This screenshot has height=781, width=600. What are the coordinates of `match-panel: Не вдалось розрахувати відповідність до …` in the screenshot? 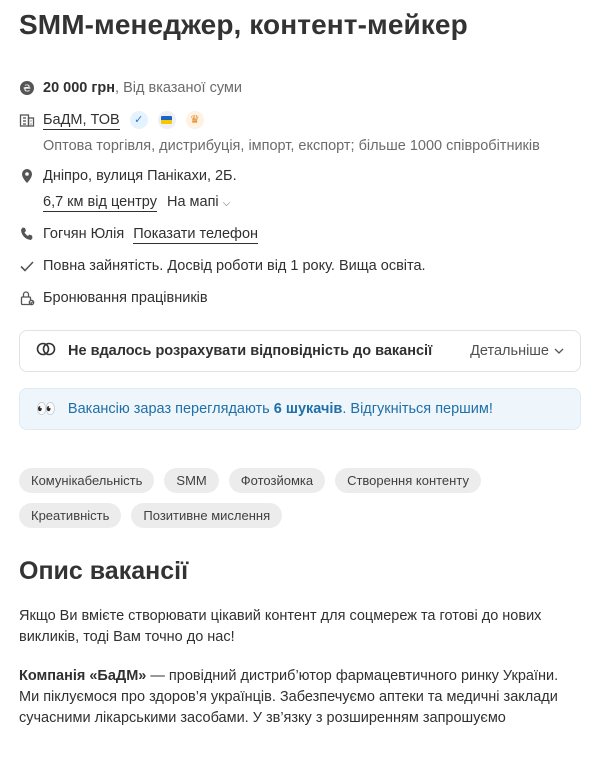 It's located at (300, 351).